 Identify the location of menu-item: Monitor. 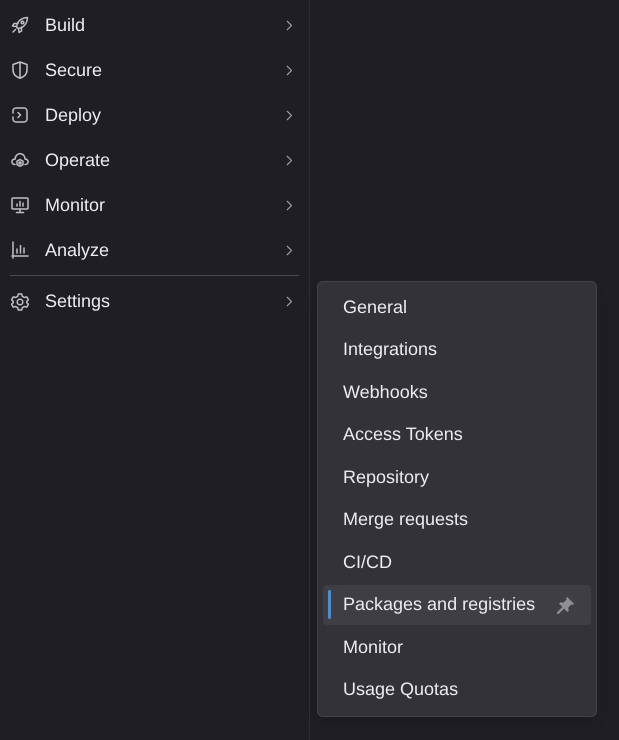
(457, 647).